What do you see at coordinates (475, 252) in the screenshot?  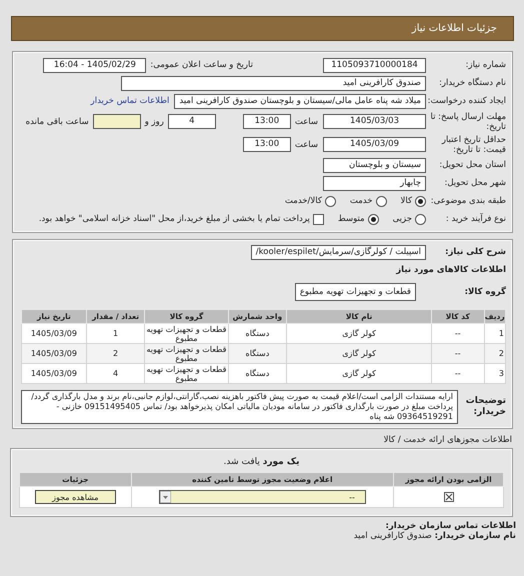 I see `field-label: شرح کلی نیاز:` at bounding box center [475, 252].